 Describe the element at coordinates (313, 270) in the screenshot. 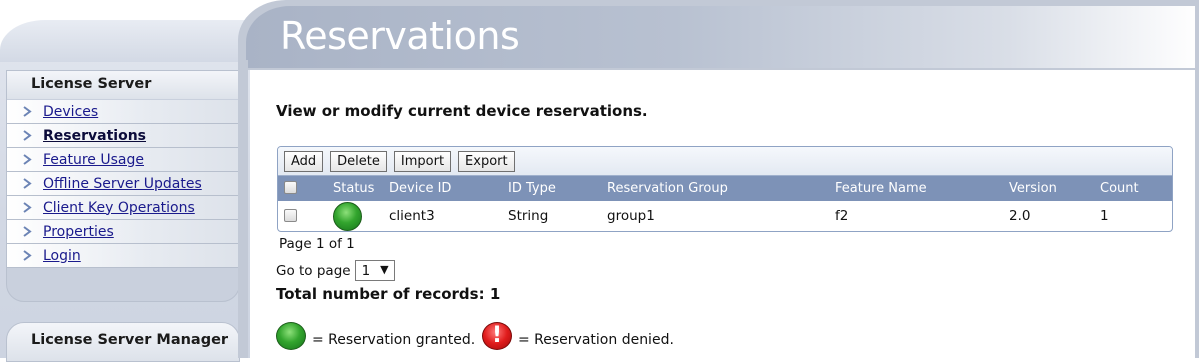

I see `goto-page-label: Go to page` at that location.